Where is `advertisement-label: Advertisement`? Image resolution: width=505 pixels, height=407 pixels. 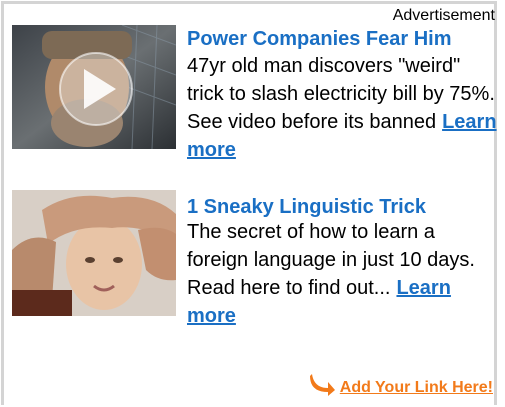 advertisement-label: Advertisement is located at coordinates (443, 15).